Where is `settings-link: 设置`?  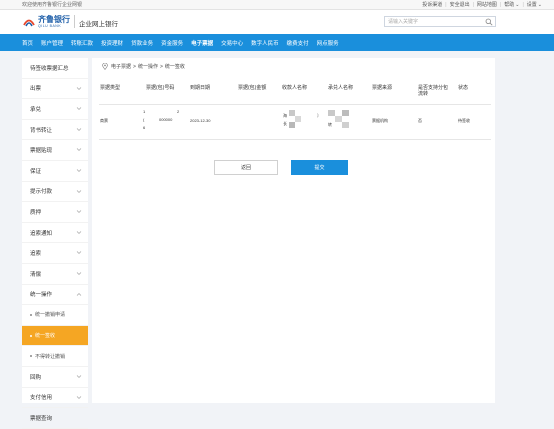
settings-link: 设置 is located at coordinates (532, 4).